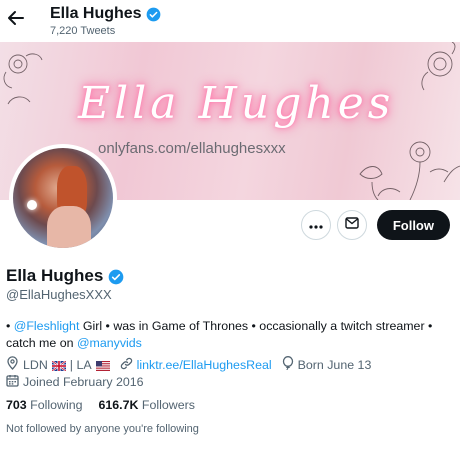 The height and width of the screenshot is (460, 460). What do you see at coordinates (102, 429) in the screenshot?
I see `mutual-followers-note: Not followed by anyone you're following` at bounding box center [102, 429].